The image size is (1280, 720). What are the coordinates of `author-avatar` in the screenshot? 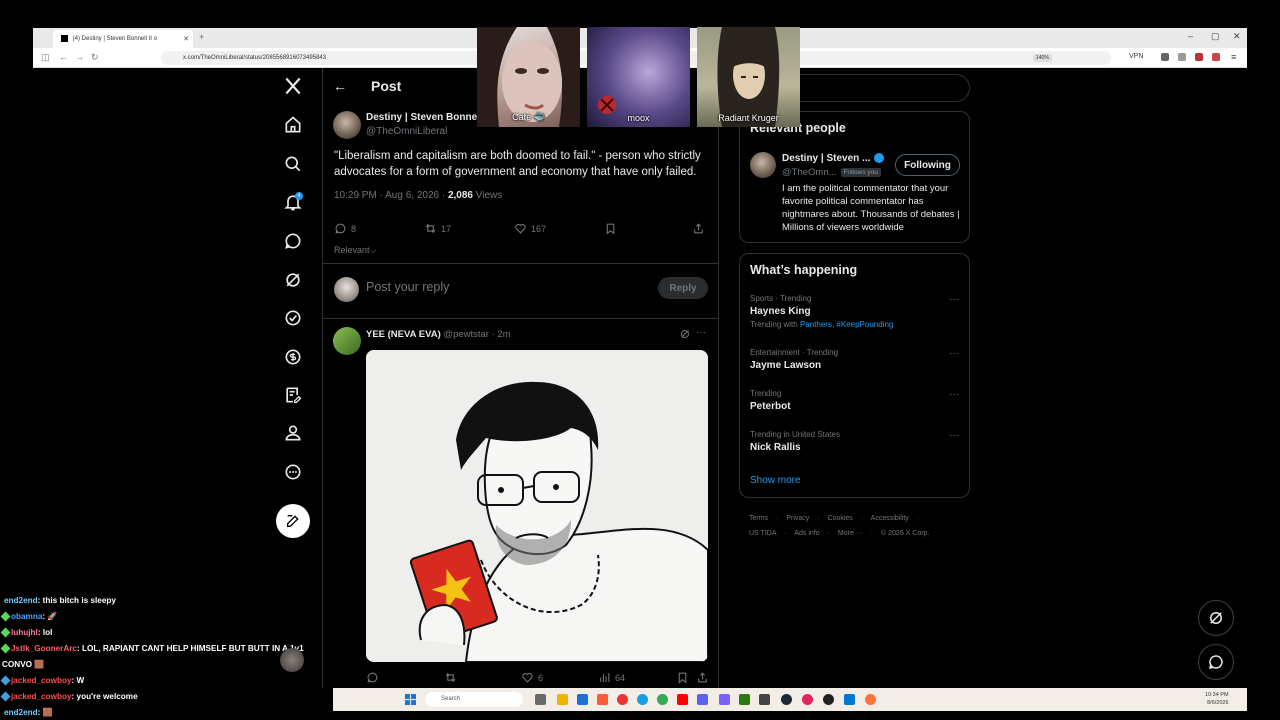 It's located at (347, 125).